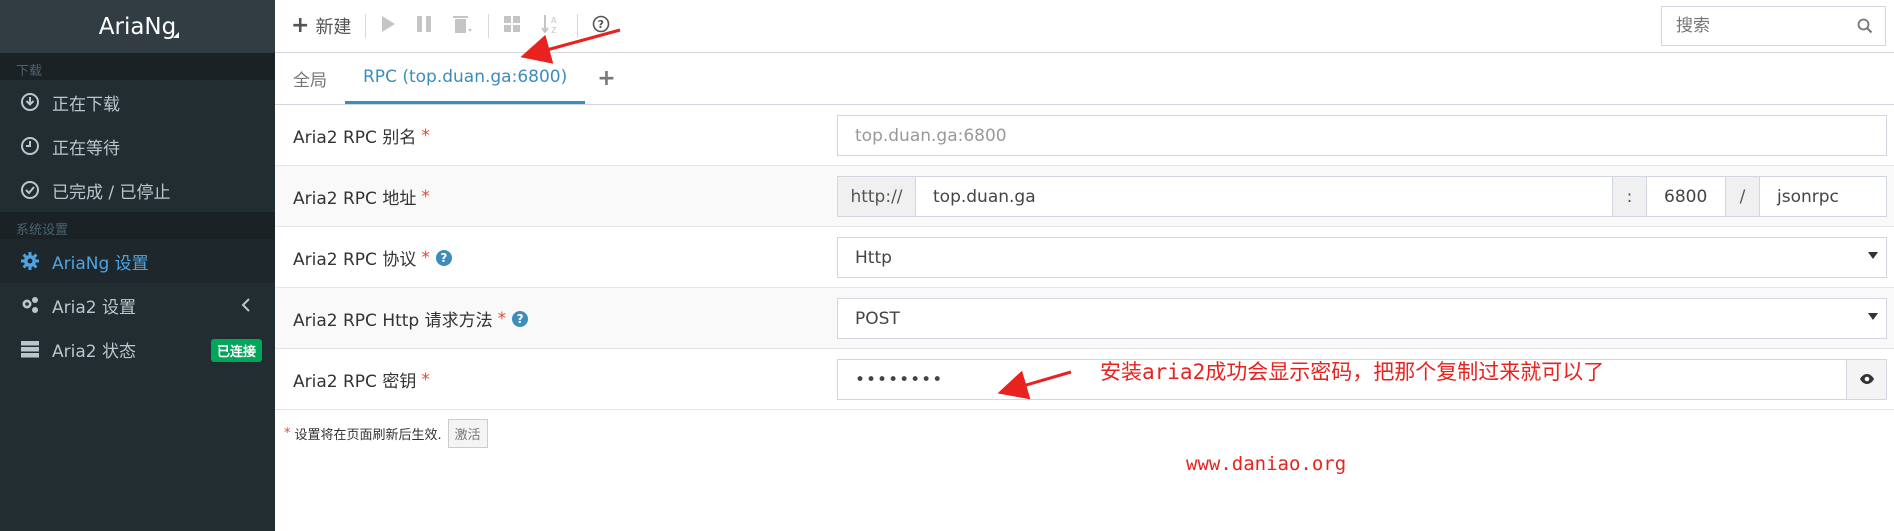 This screenshot has height=531, width=1894. Describe the element at coordinates (236, 350) in the screenshot. I see `status-badge: 已连接` at that location.